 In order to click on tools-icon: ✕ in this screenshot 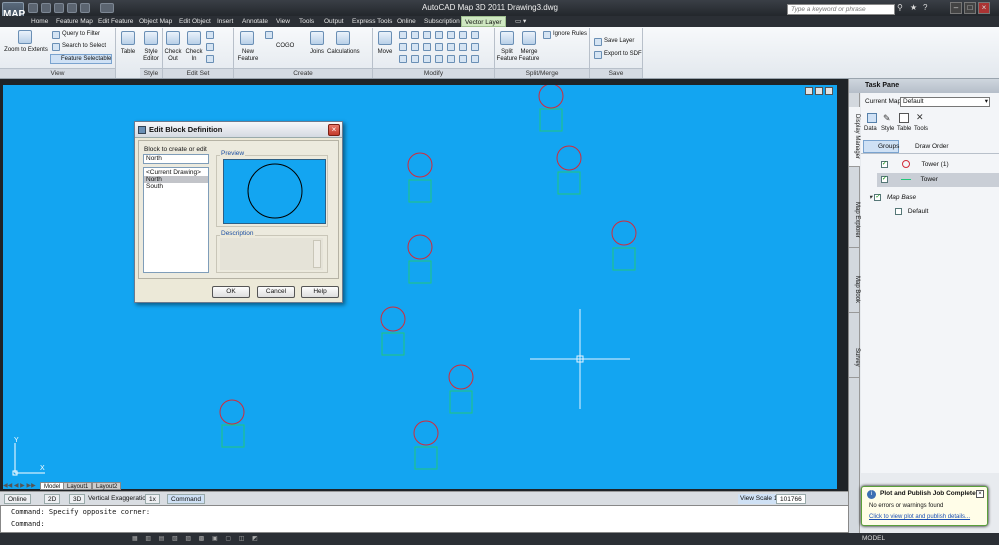, I will do `click(921, 117)`.